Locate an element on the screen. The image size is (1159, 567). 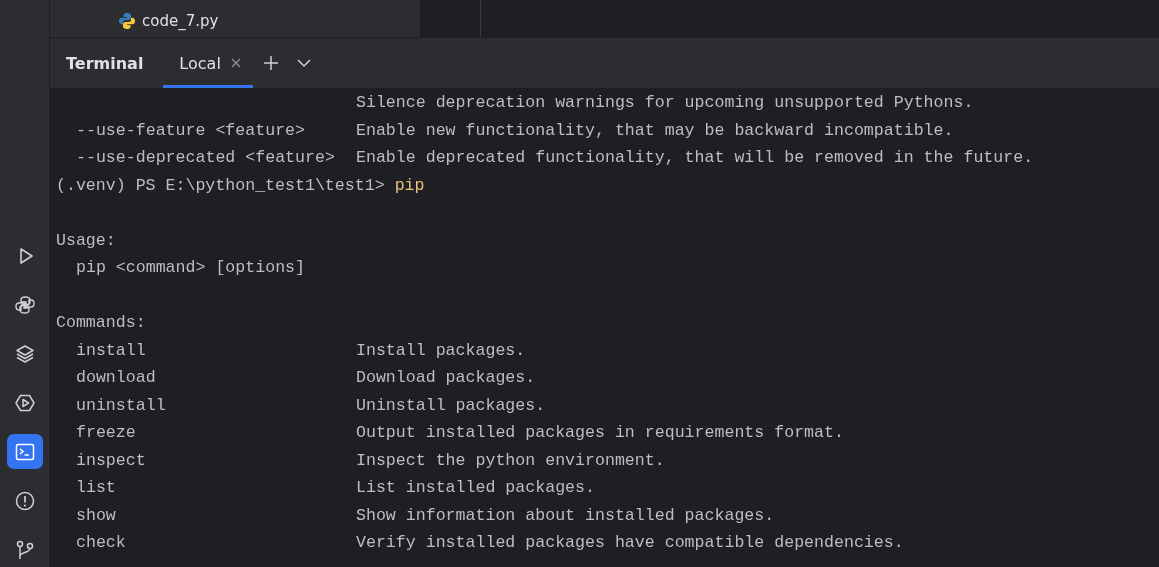
option-description: Output installed packages in requirements format. is located at coordinates (600, 433).